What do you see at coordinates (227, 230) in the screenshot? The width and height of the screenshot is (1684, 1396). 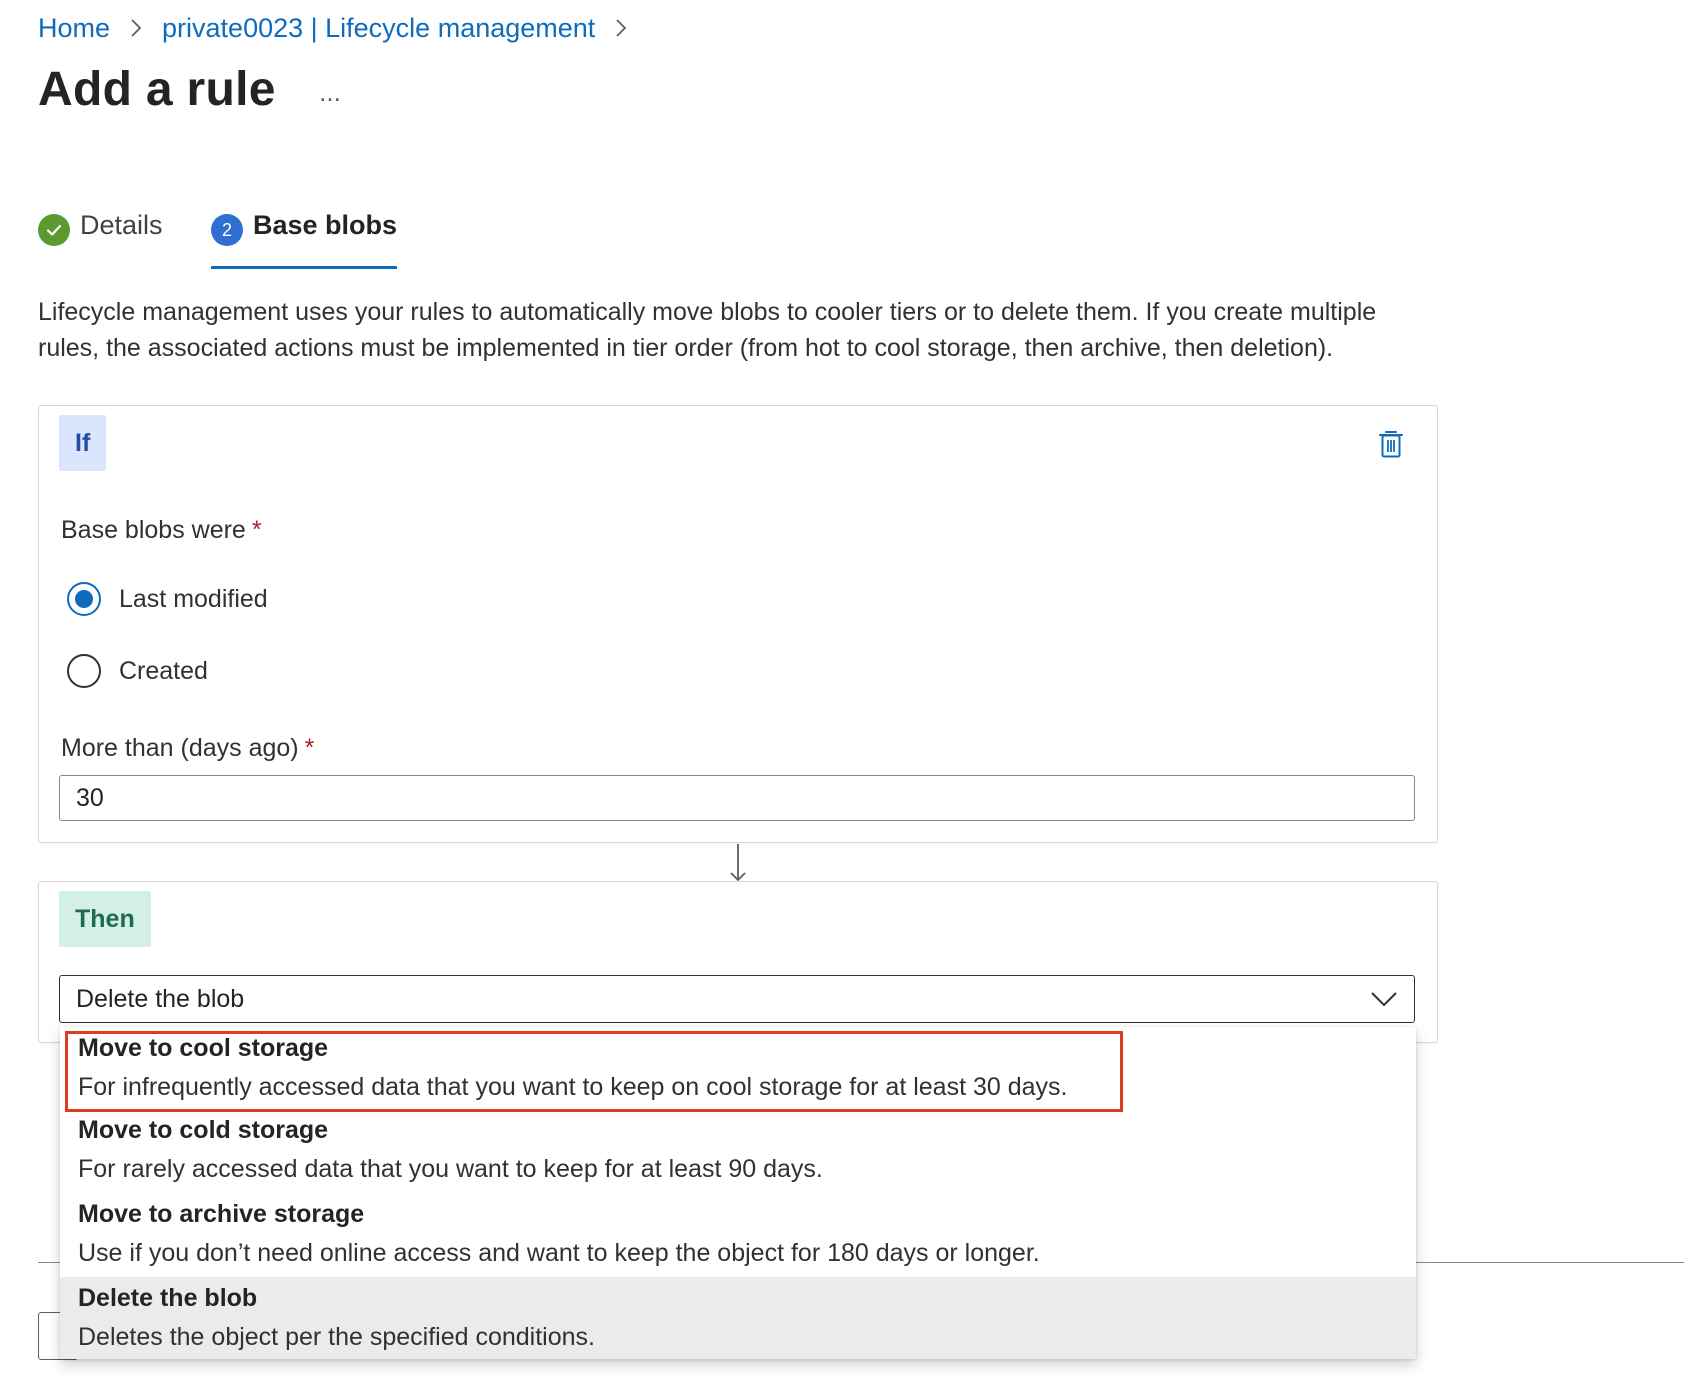 I see `step-number-badge: 2` at bounding box center [227, 230].